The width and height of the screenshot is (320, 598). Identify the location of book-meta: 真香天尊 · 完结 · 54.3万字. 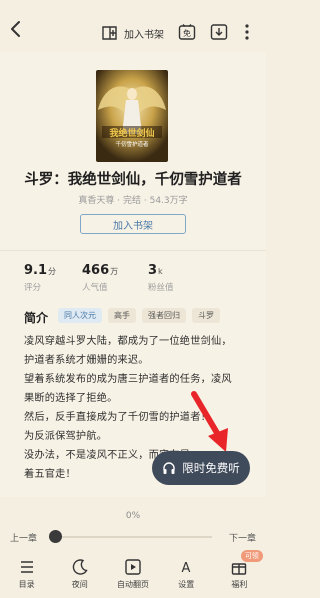
(133, 201).